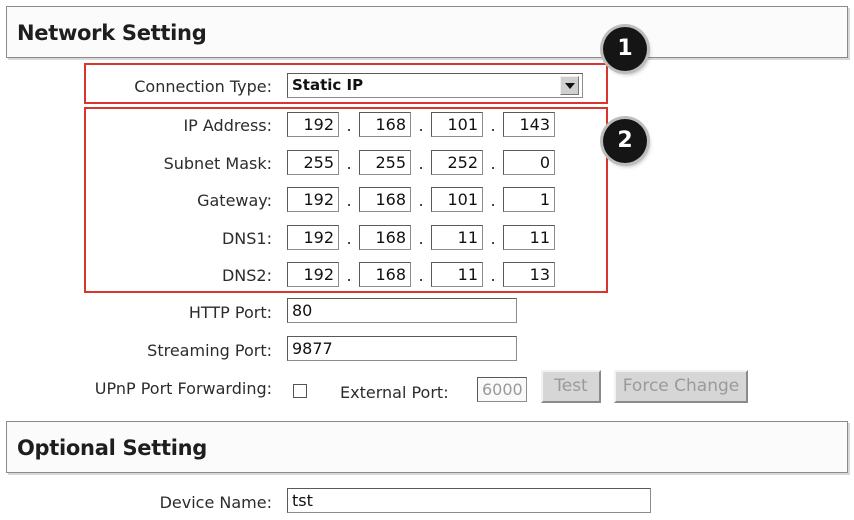 The image size is (854, 520). Describe the element at coordinates (112, 448) in the screenshot. I see `optional-setting-title: Optional Setting` at that location.